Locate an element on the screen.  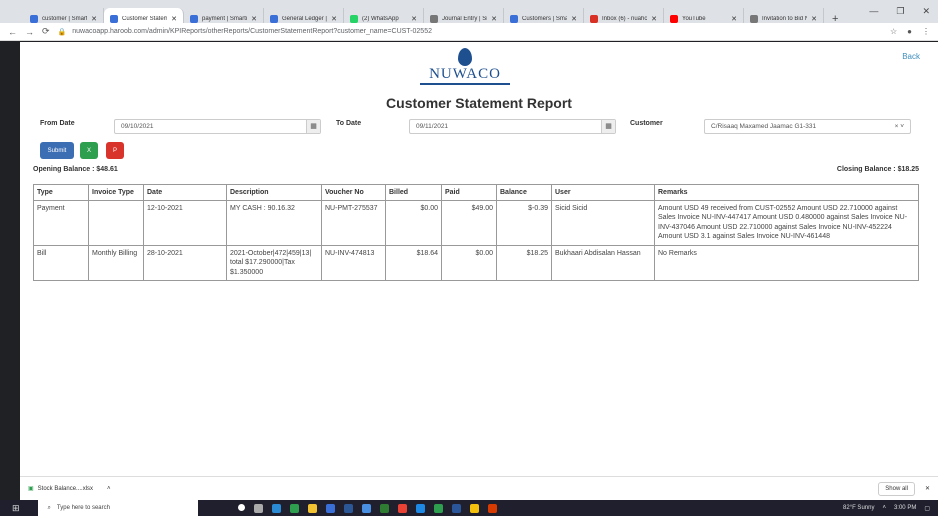
cell-voucher: NU-PMT-275537 is located at coordinates (353, 223).